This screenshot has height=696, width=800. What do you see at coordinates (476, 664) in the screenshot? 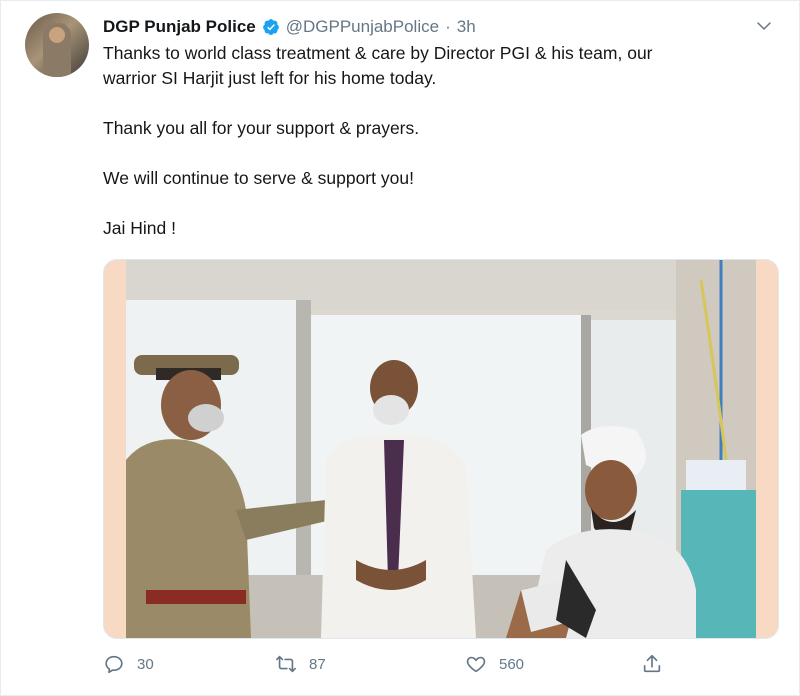
I see `like-icon` at bounding box center [476, 664].